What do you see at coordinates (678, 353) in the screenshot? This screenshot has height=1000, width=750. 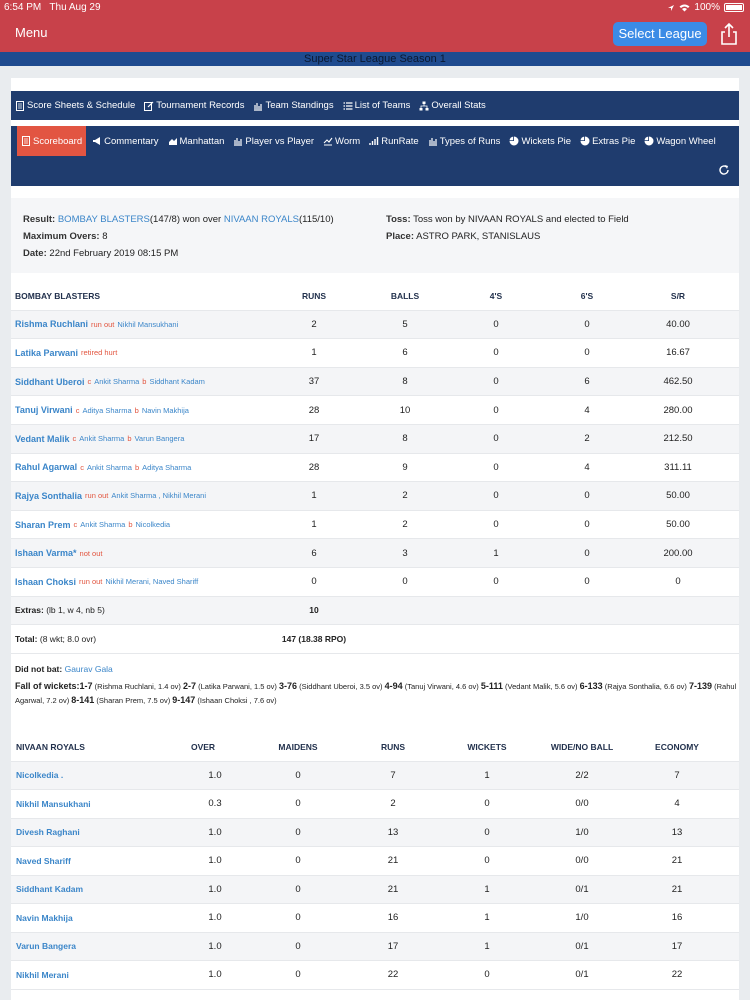 I see `strike-rate-cell: 16.67` at bounding box center [678, 353].